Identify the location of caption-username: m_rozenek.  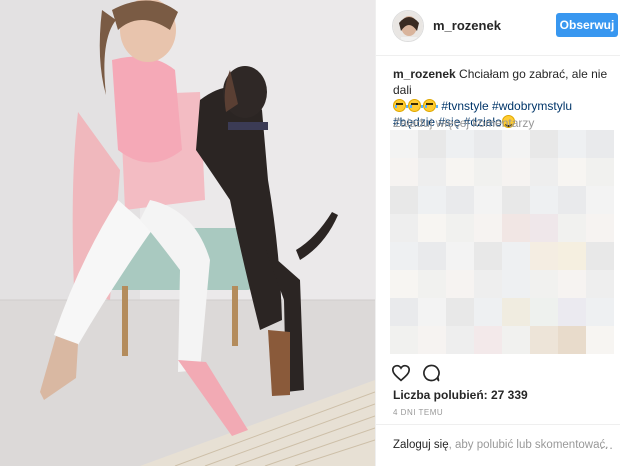
(424, 74).